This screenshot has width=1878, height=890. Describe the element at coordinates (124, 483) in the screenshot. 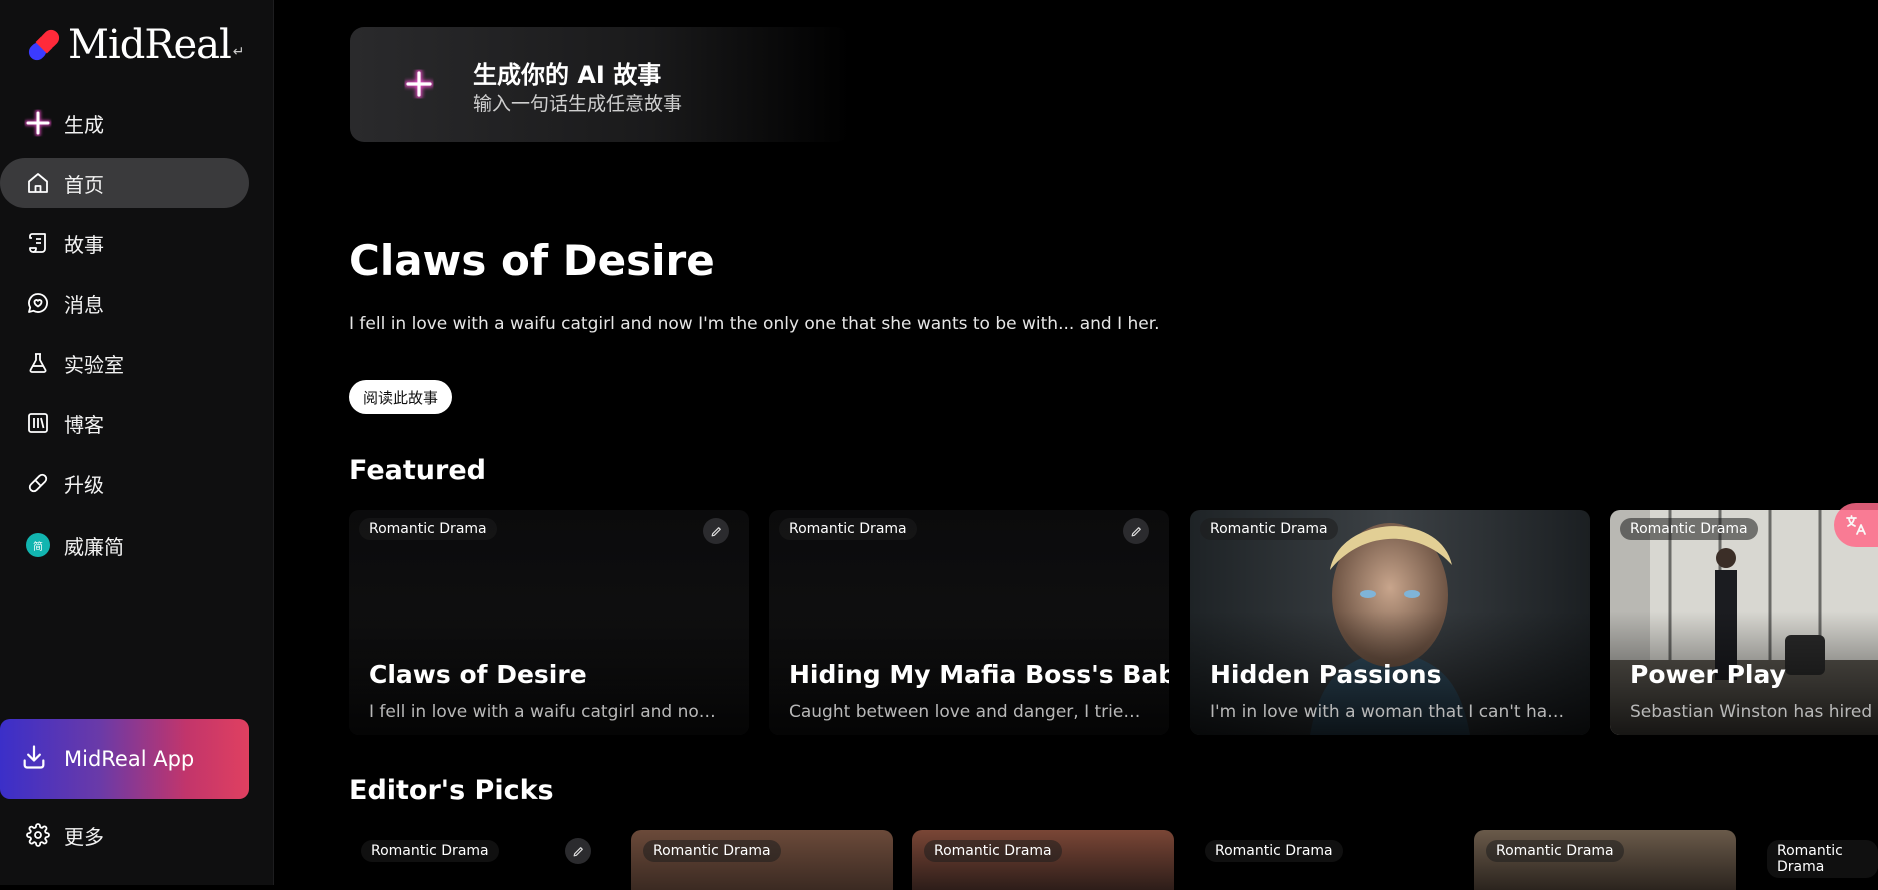

I see `sidebar-item-upgrade: 升级` at that location.